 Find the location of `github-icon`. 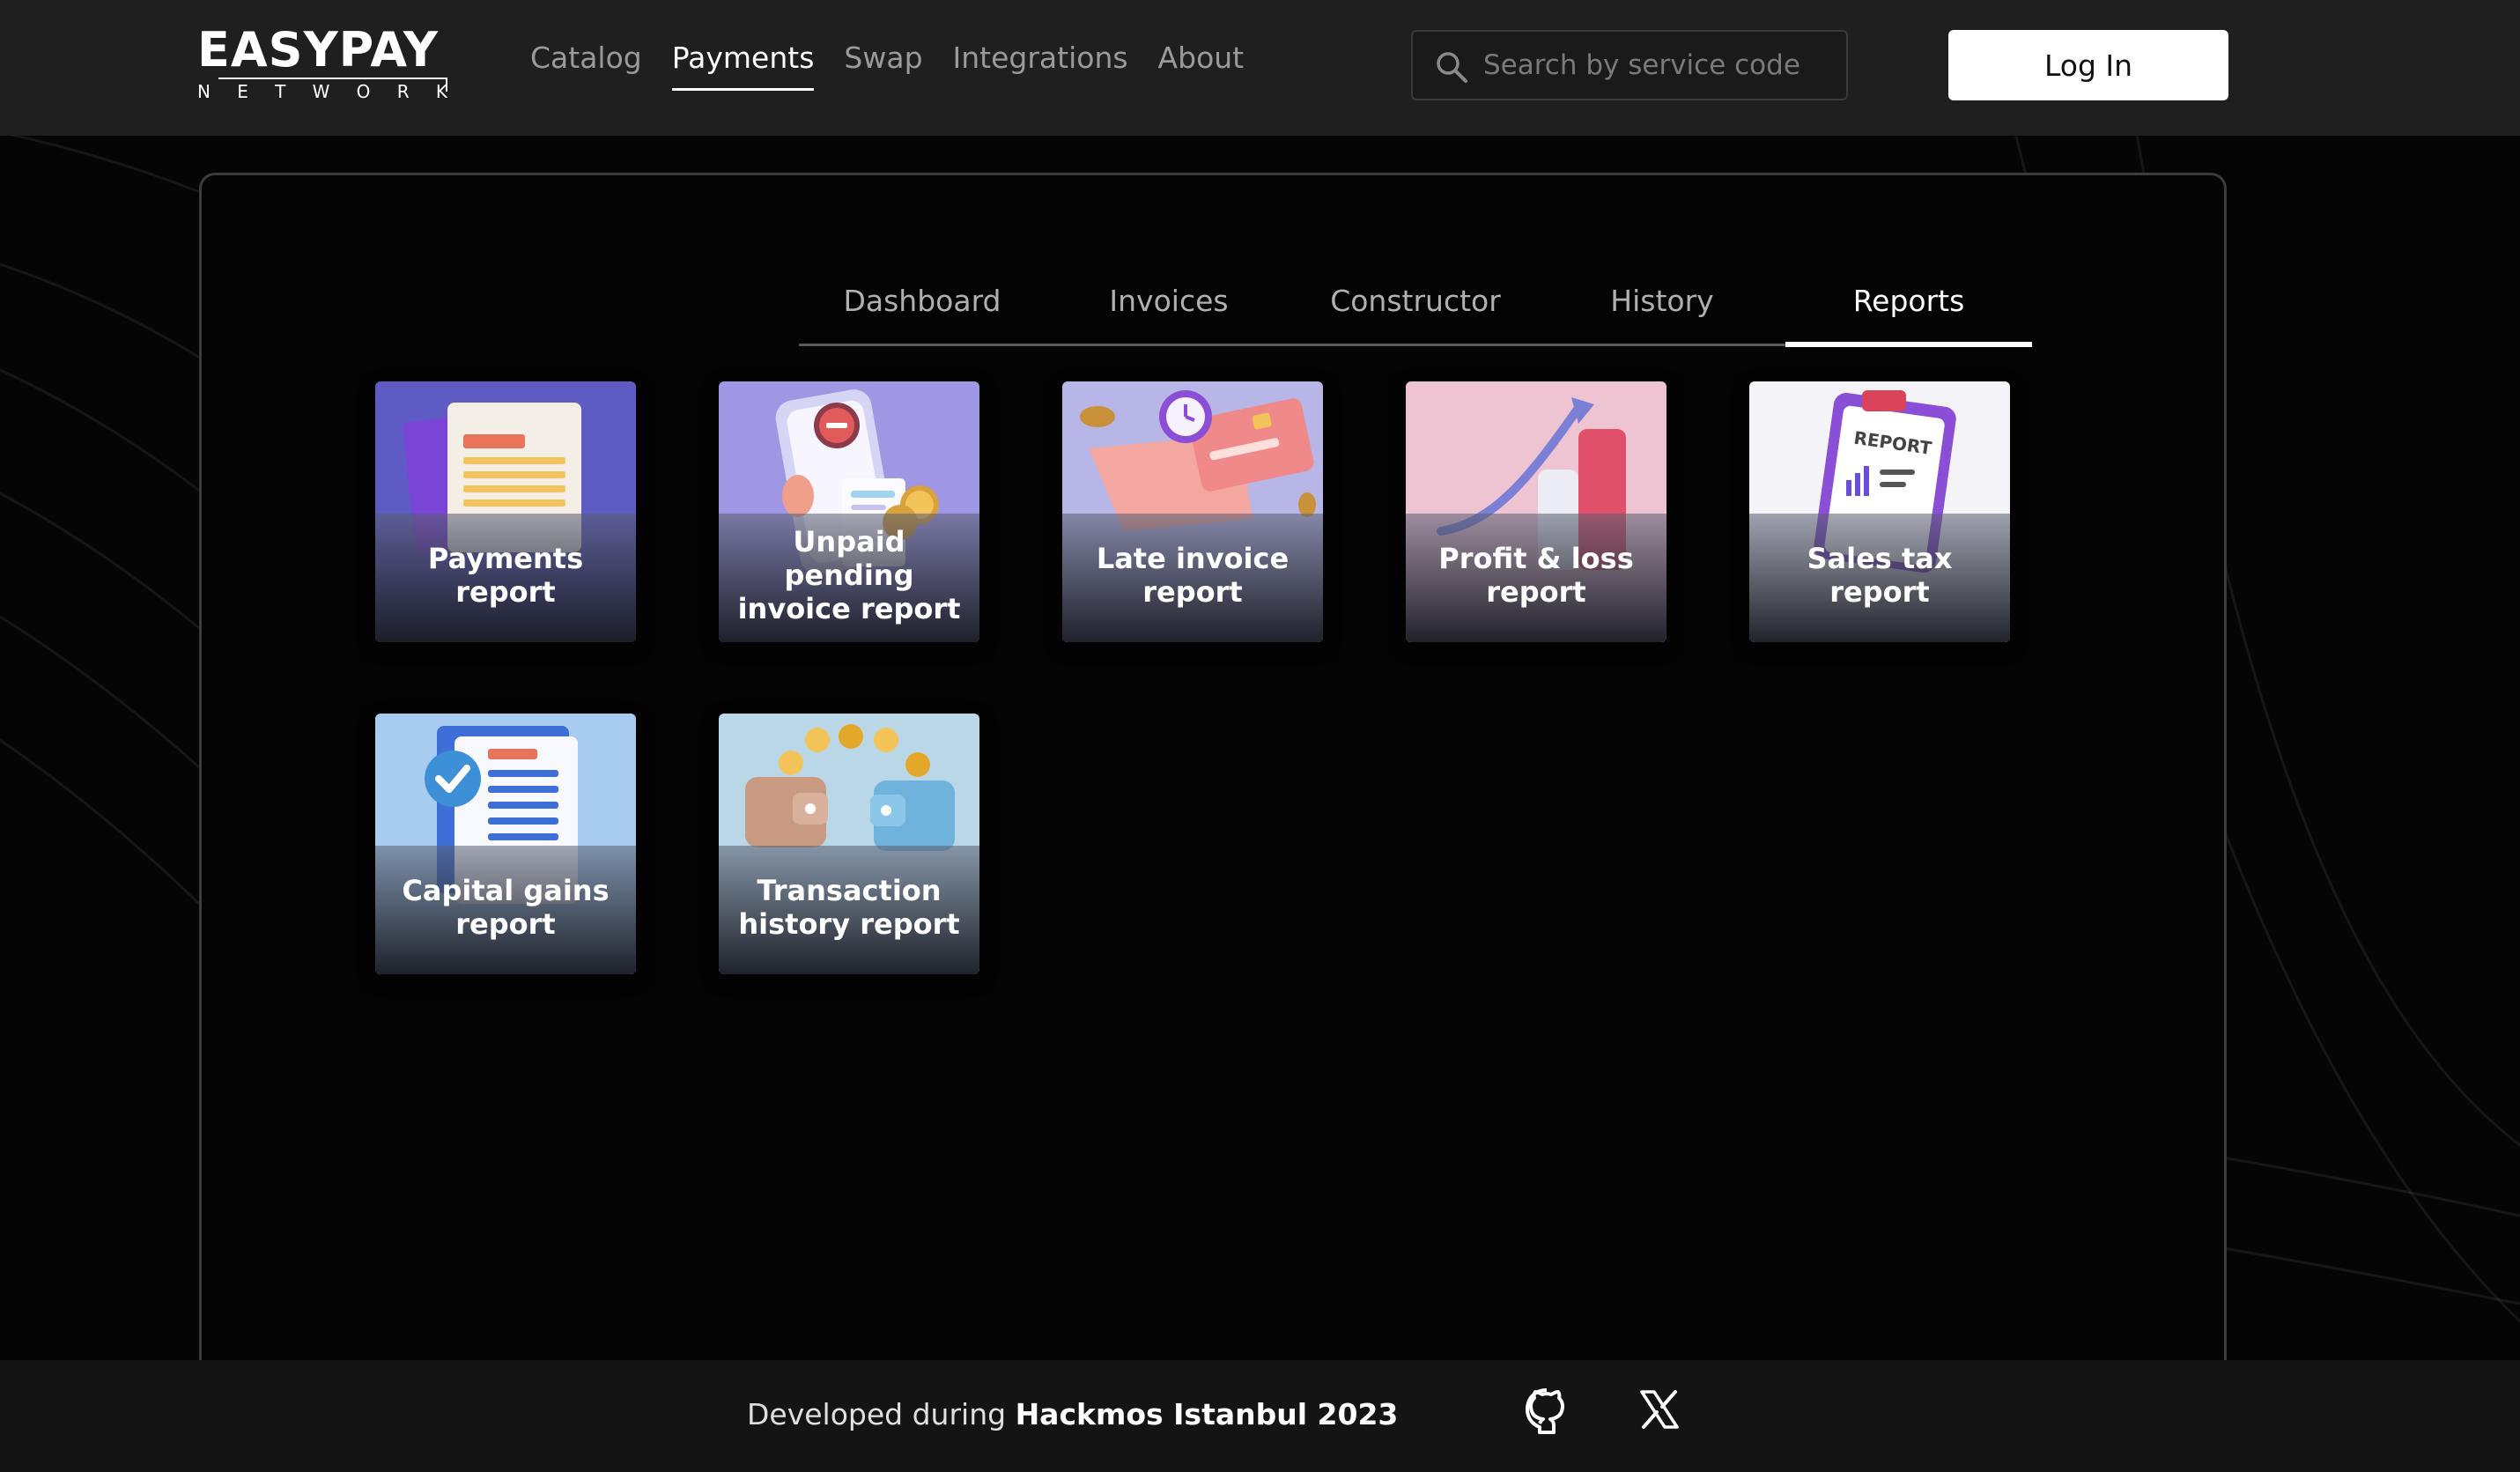

github-icon is located at coordinates (1547, 1411).